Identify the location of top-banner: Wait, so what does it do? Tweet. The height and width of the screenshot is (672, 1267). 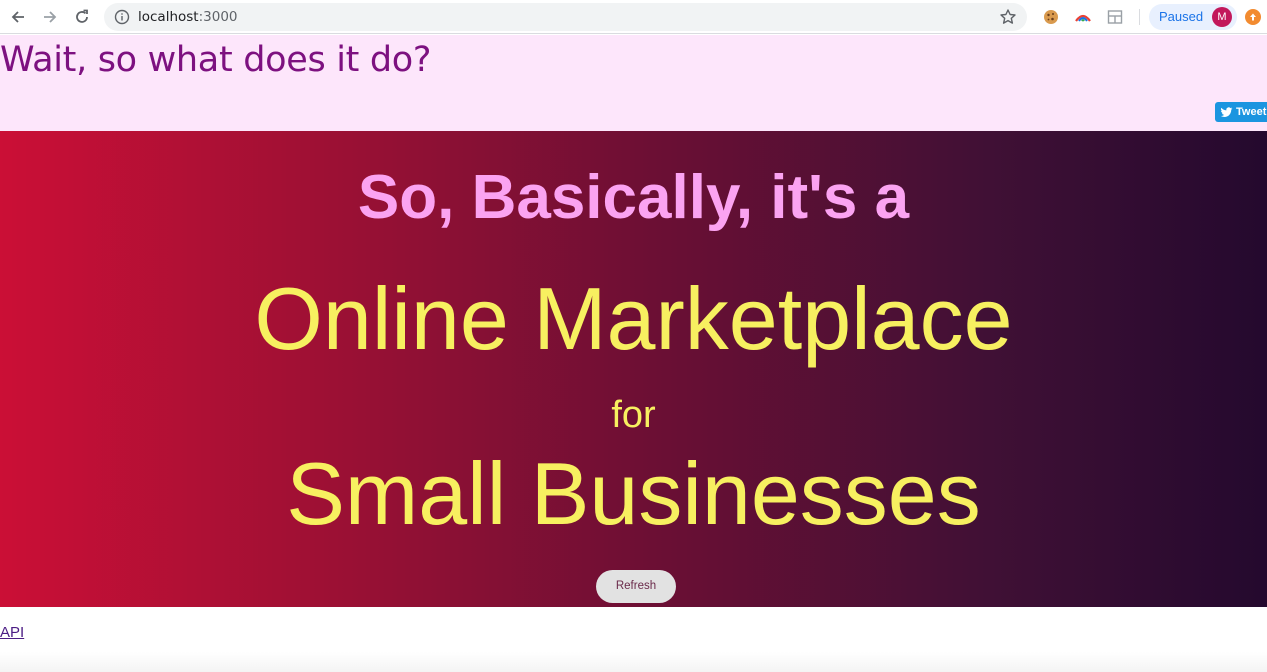
(633, 83).